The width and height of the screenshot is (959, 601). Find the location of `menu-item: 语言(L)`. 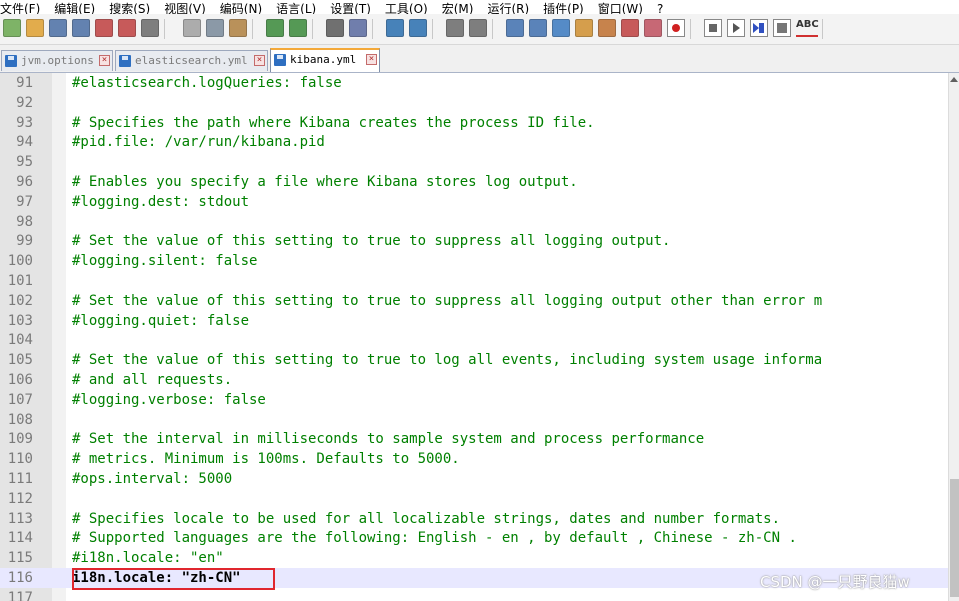

menu-item: 语言(L) is located at coordinates (296, 8).